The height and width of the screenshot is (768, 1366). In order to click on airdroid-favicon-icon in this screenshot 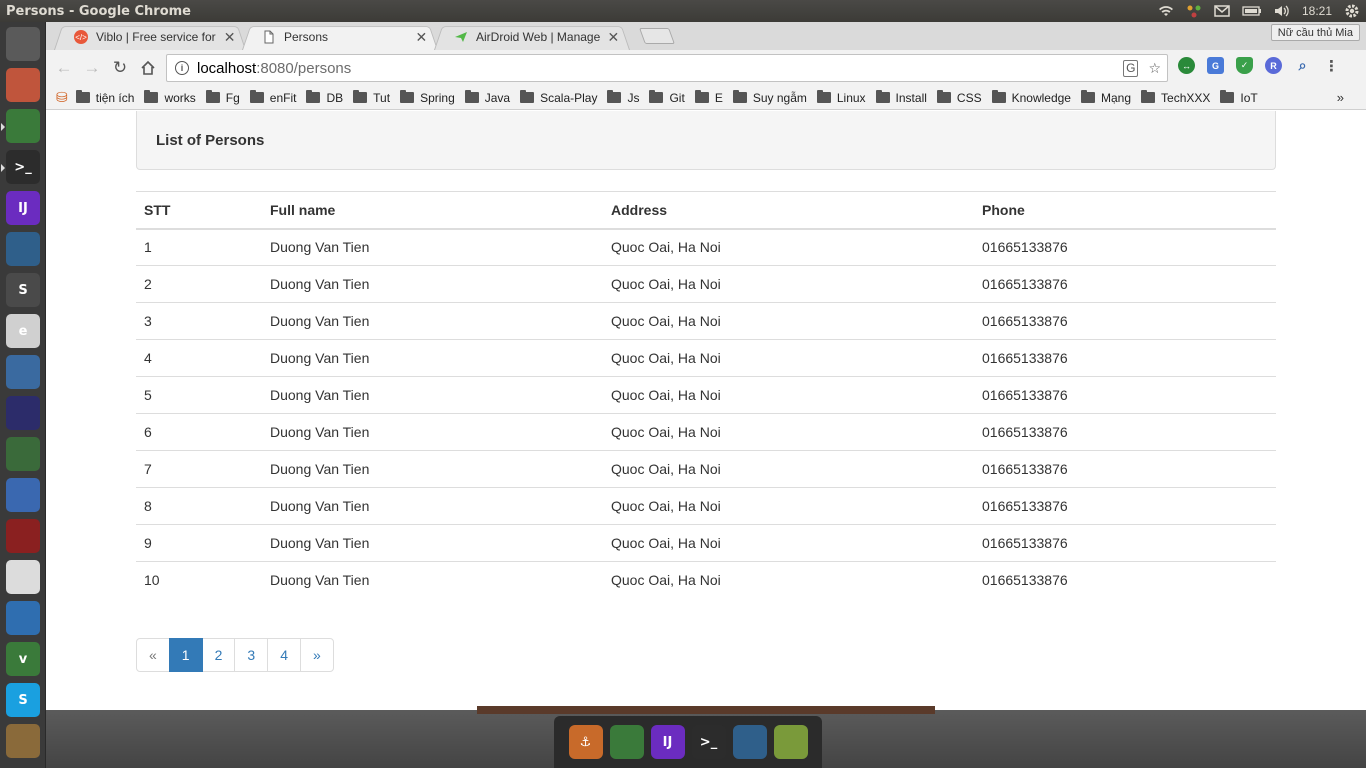, I will do `click(461, 37)`.